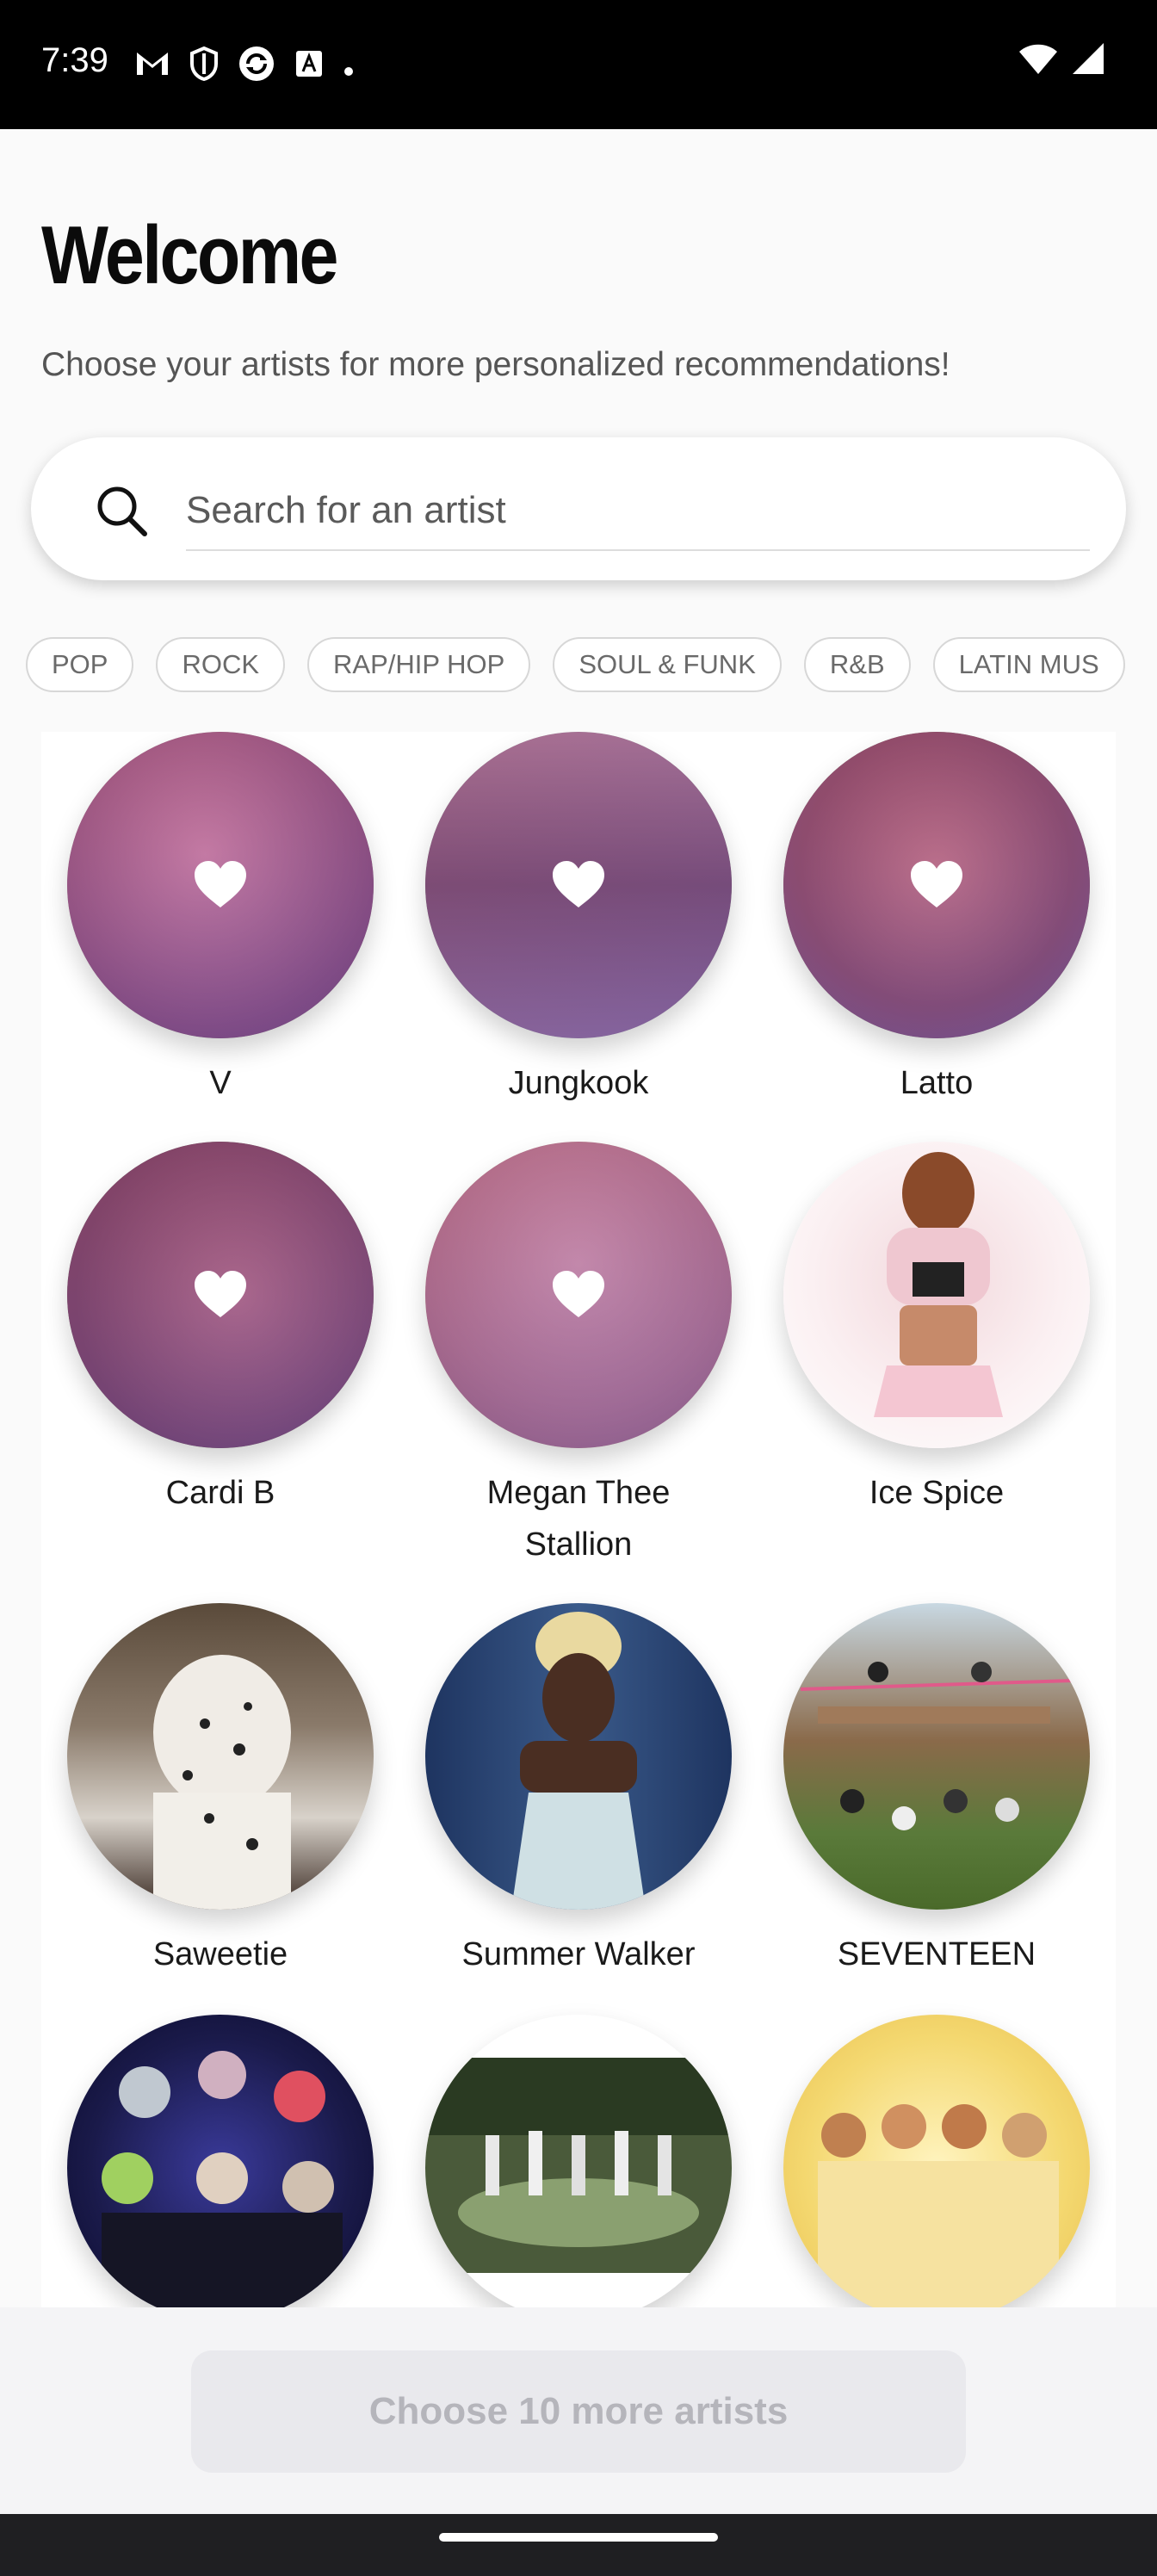  I want to click on status-bar: 7:39, so click(579, 64).